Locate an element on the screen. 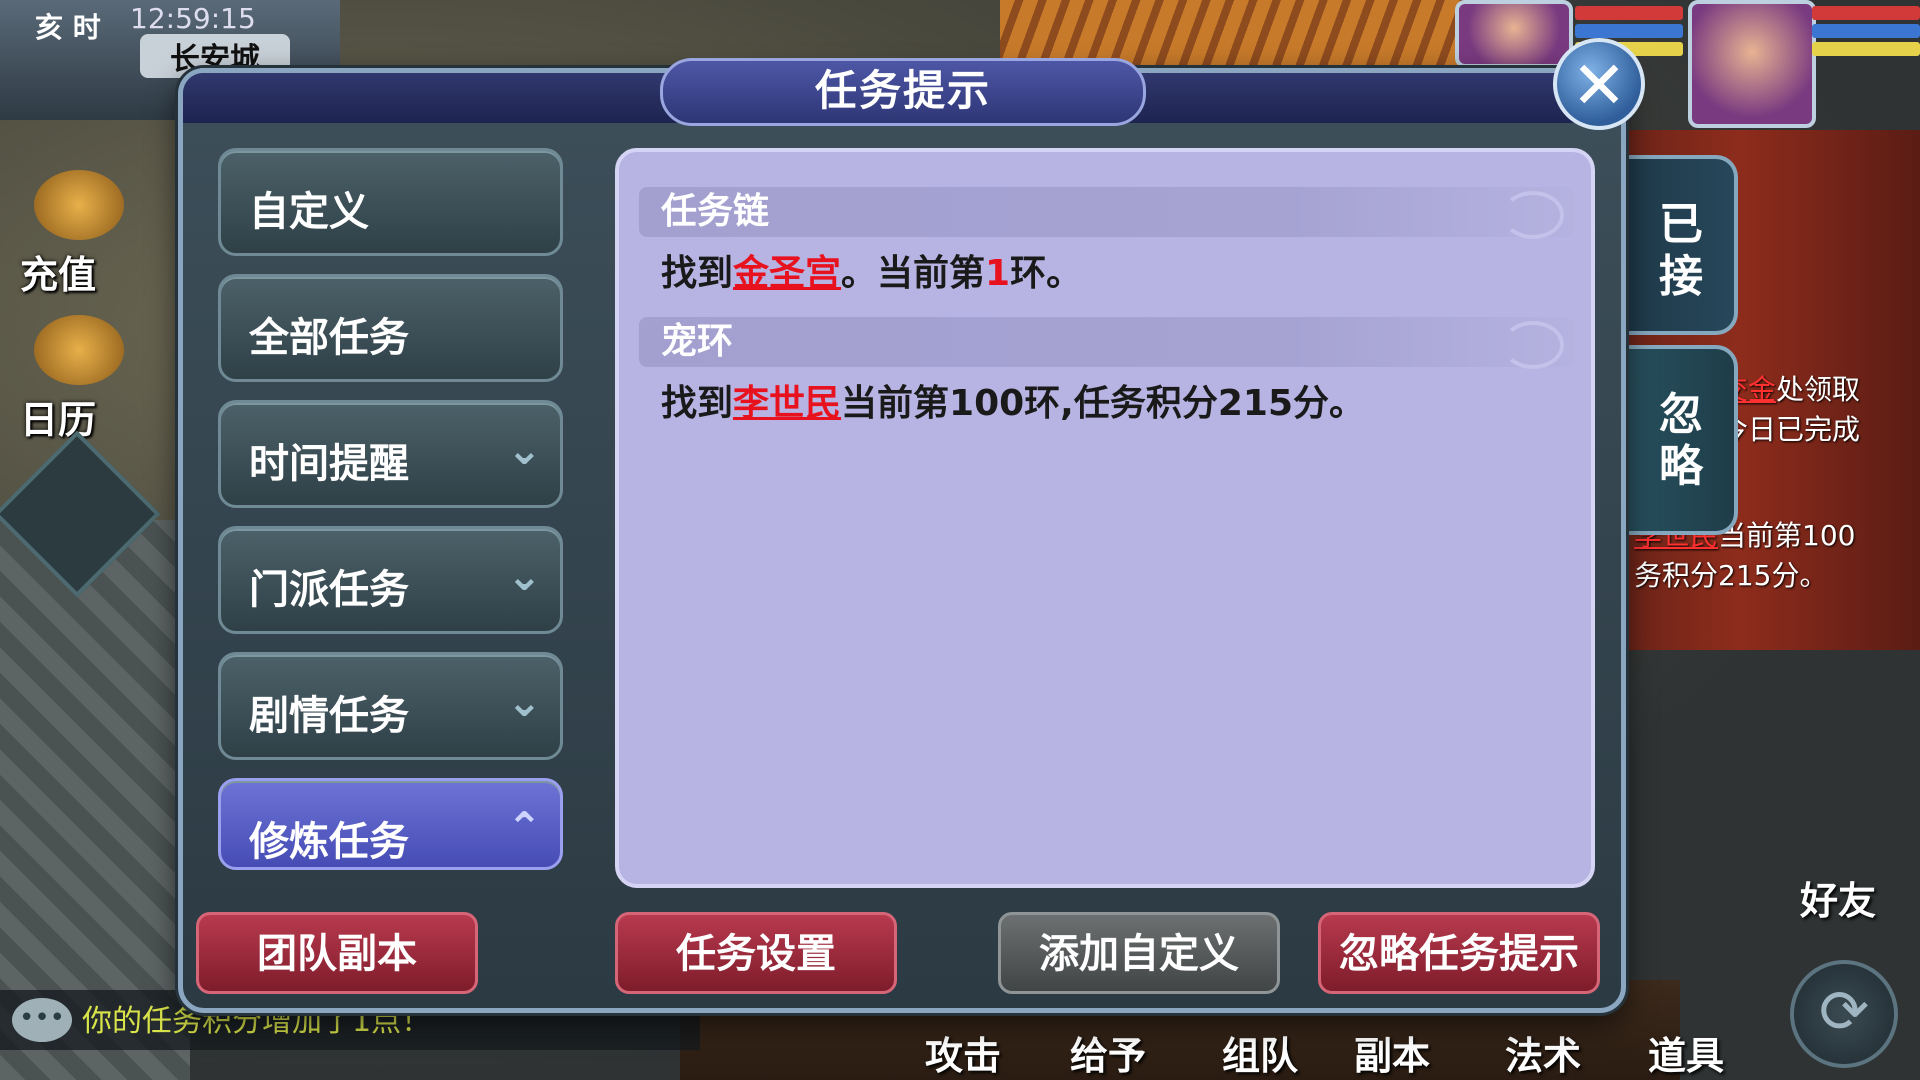 The image size is (1920, 1080). calendar-button: 日历 is located at coordinates (72, 379).